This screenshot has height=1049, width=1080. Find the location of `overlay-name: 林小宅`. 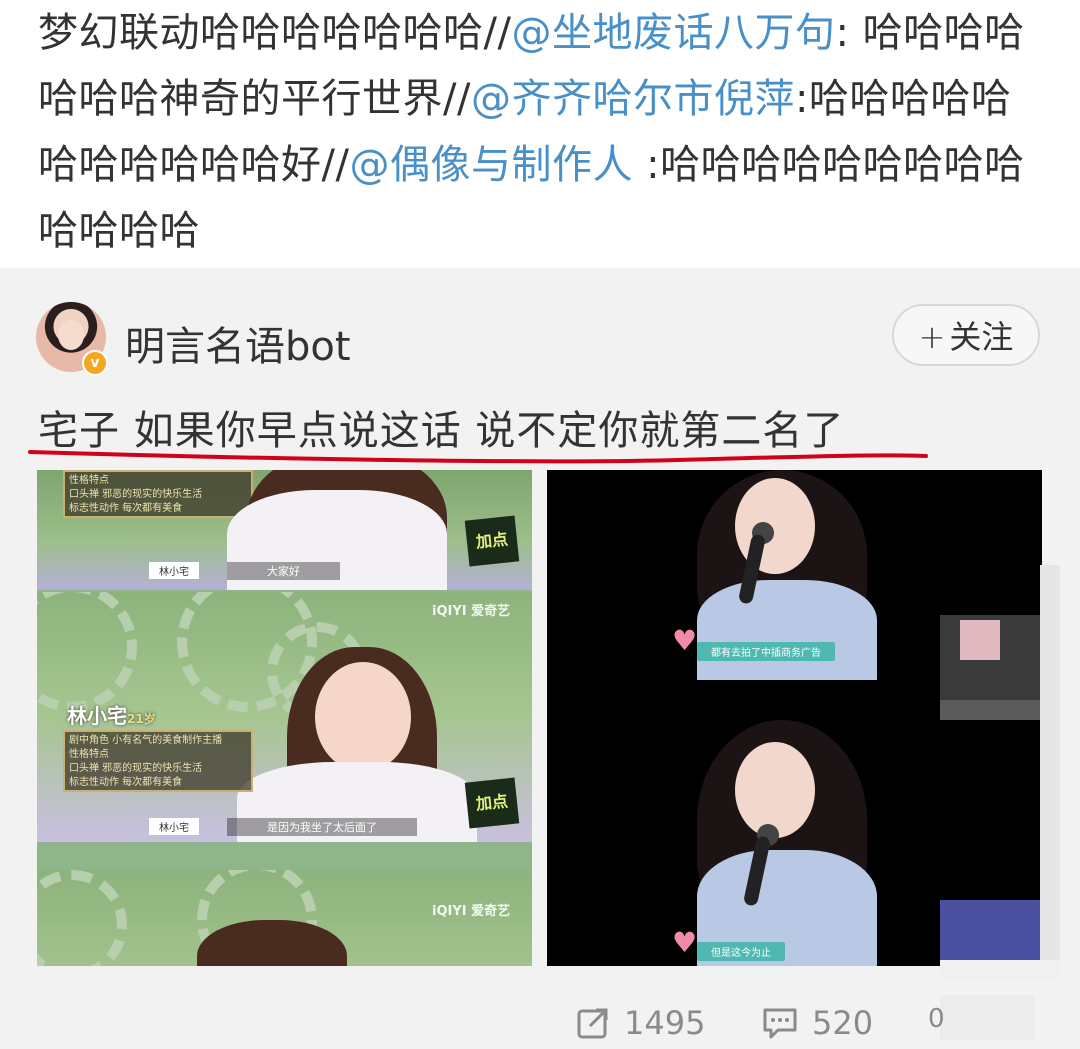

overlay-name: 林小宅 is located at coordinates (97, 716).